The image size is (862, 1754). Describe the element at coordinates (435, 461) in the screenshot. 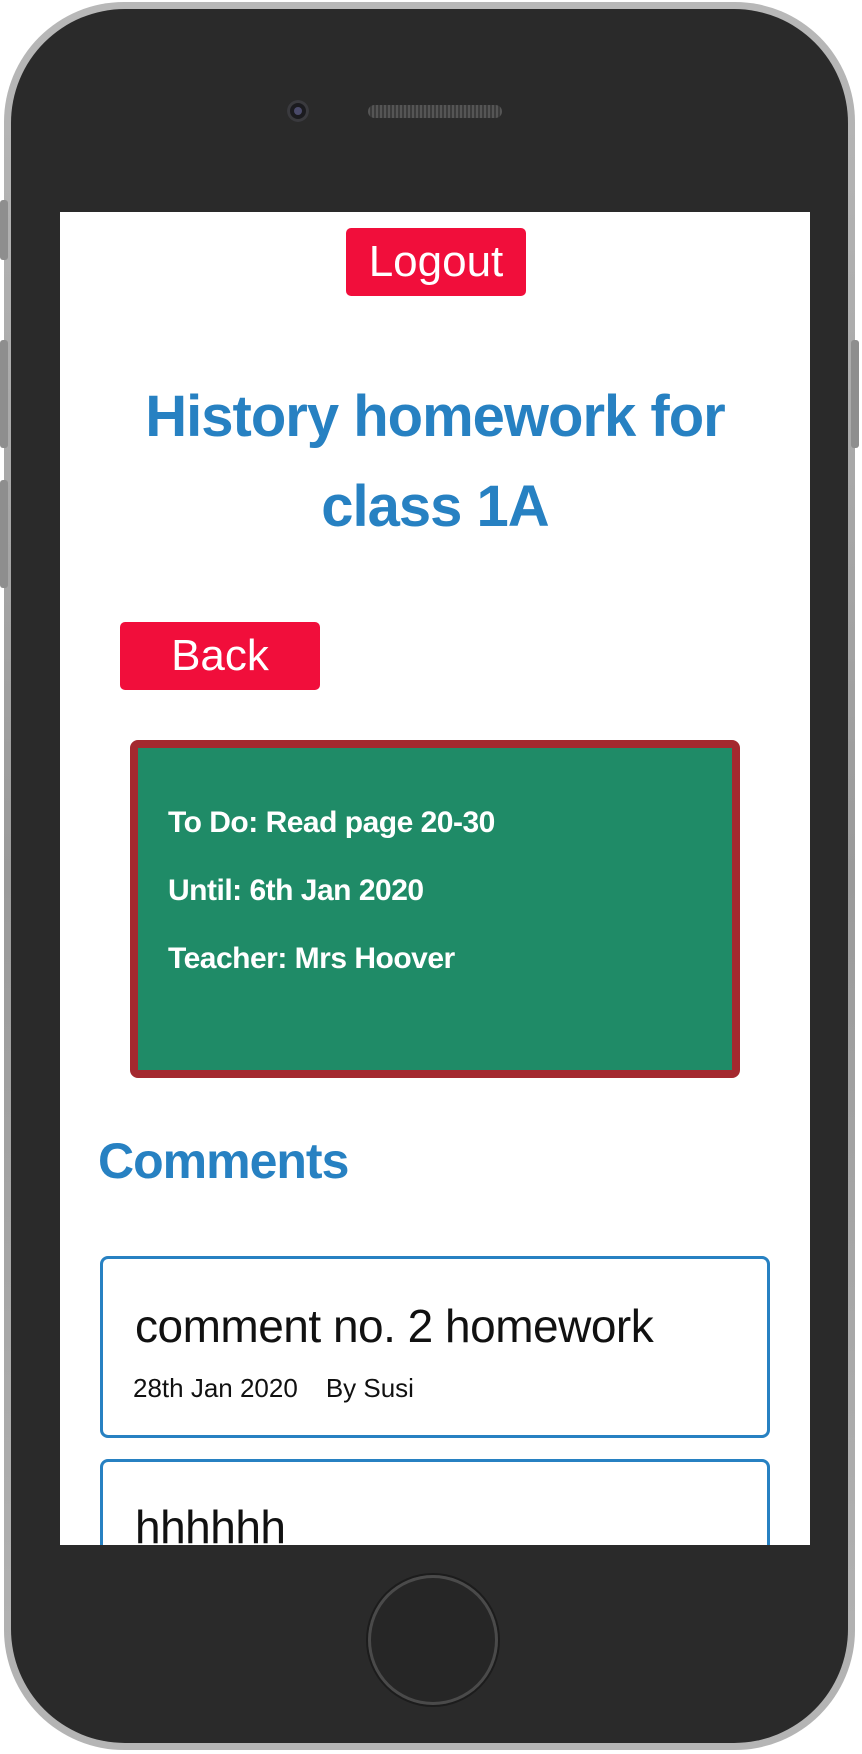

I see `page-title: History homework for class 1A` at that location.